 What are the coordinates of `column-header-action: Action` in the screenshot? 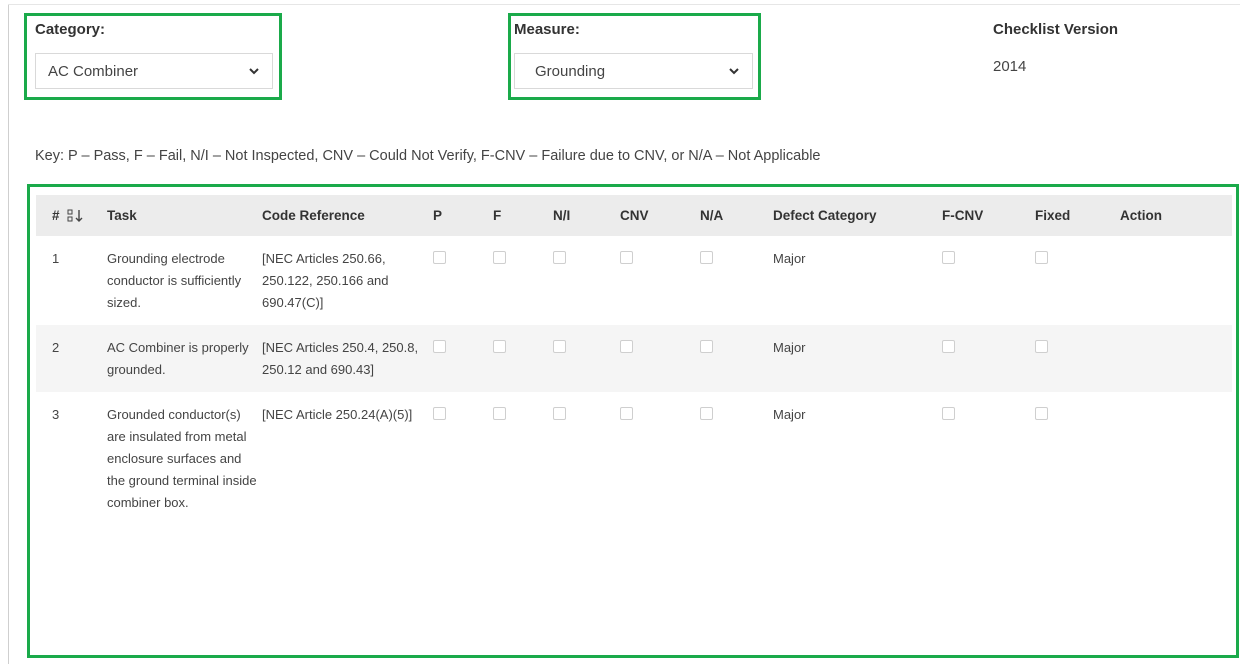 It's located at (1176, 215).